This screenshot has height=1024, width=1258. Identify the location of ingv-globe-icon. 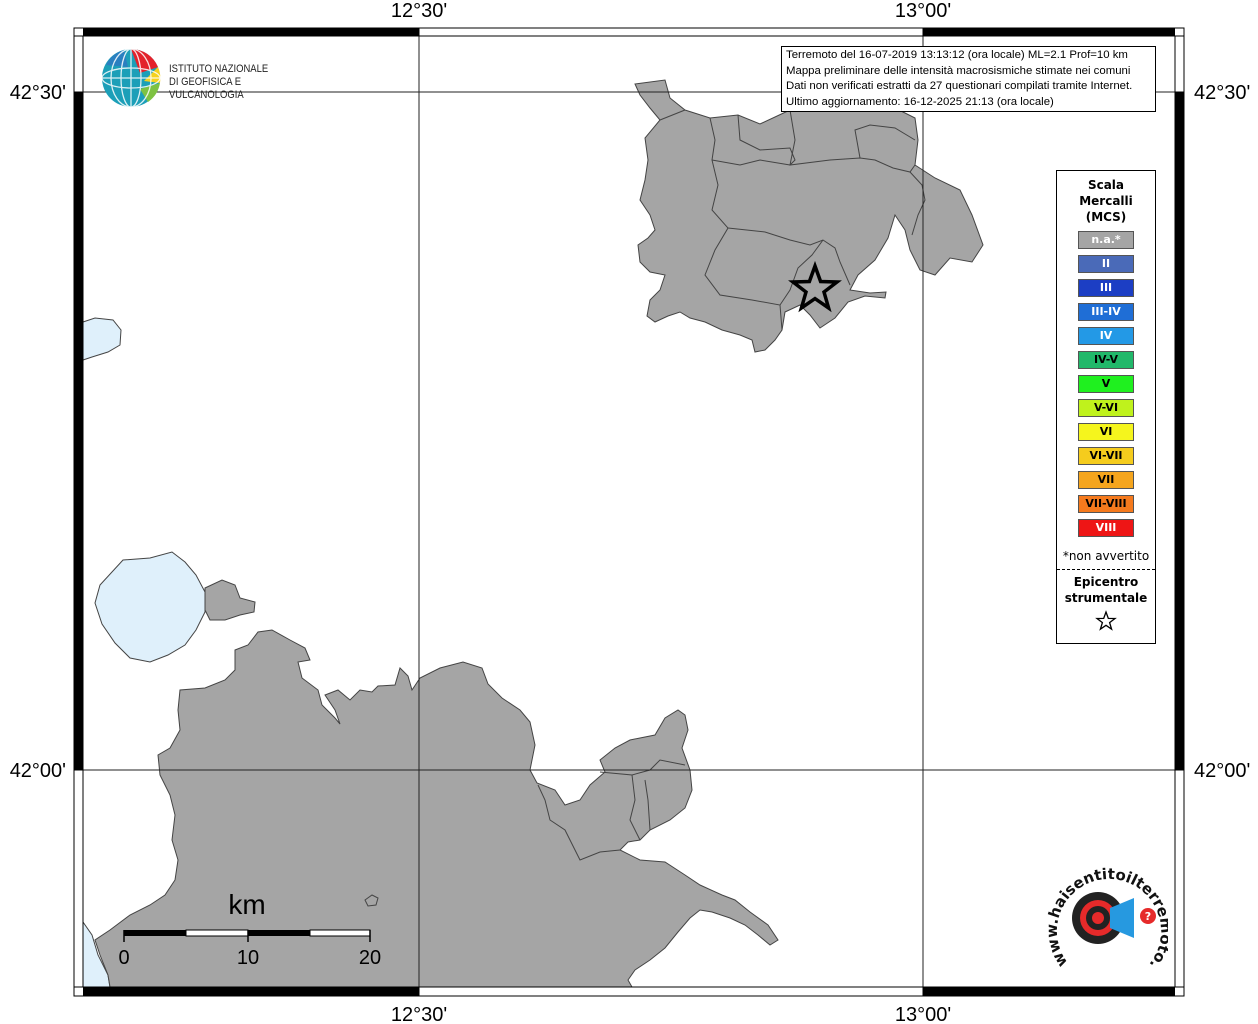
(131, 78).